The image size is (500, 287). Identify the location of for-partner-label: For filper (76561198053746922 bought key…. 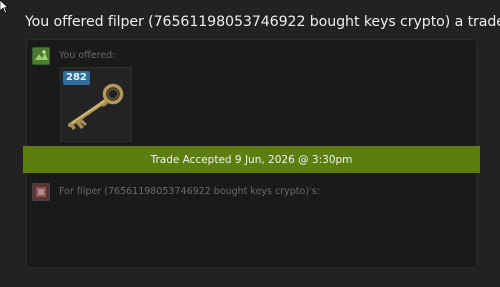
(189, 191).